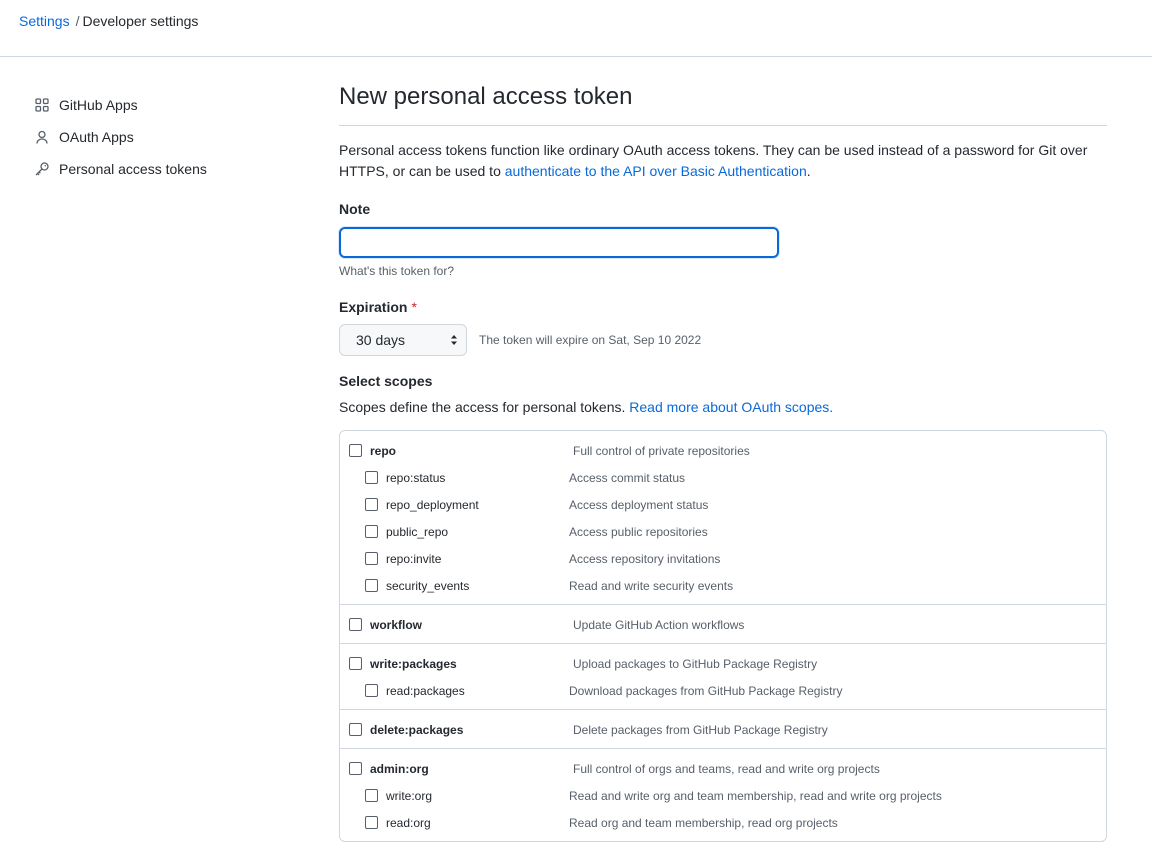  I want to click on scope-description: Access repository invitations, so click(645, 558).